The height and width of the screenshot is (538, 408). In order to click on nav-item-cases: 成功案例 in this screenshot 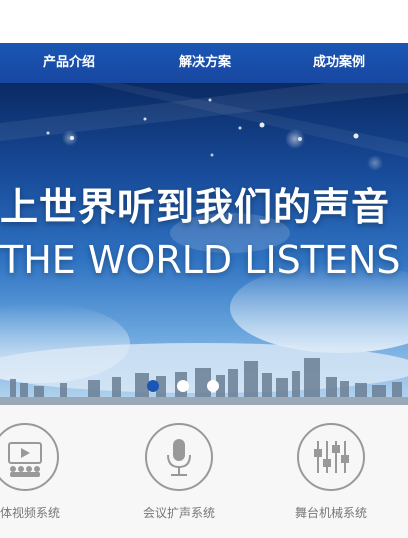, I will do `click(339, 63)`.